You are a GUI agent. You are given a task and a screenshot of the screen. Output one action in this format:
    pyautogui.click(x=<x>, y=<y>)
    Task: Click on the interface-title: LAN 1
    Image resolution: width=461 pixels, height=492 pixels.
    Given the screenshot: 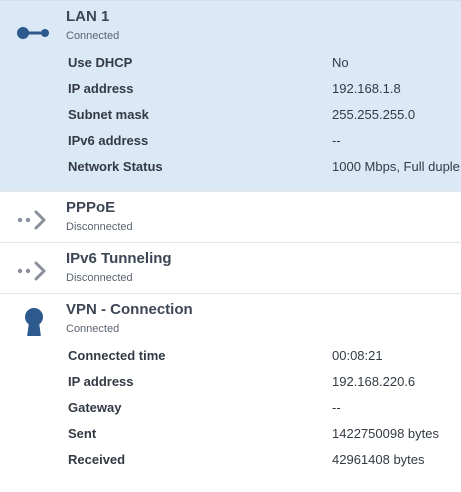 What is the action you would take?
    pyautogui.click(x=88, y=16)
    